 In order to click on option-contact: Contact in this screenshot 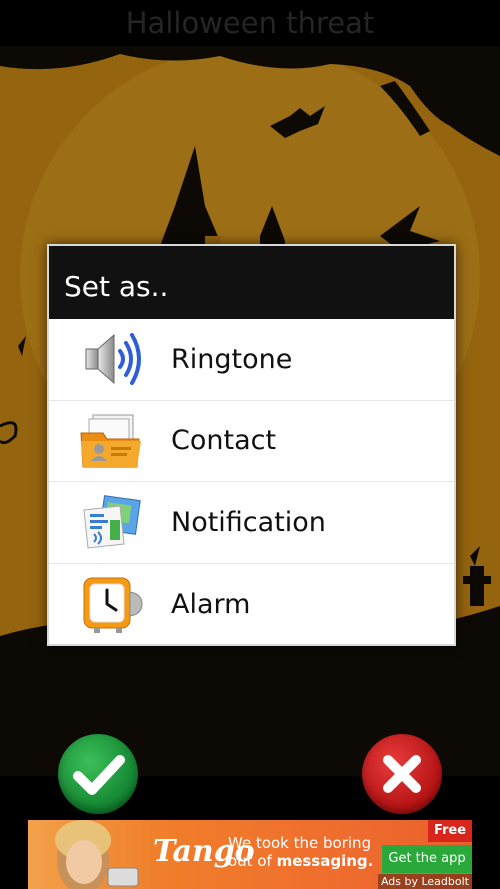, I will do `click(251, 441)`.